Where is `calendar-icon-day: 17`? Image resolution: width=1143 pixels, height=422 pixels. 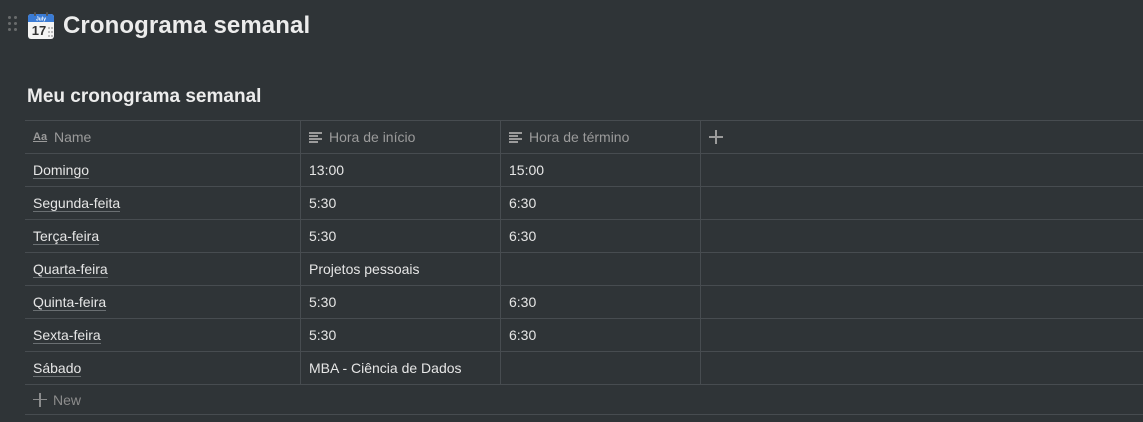
calendar-icon-day: 17 is located at coordinates (39, 30).